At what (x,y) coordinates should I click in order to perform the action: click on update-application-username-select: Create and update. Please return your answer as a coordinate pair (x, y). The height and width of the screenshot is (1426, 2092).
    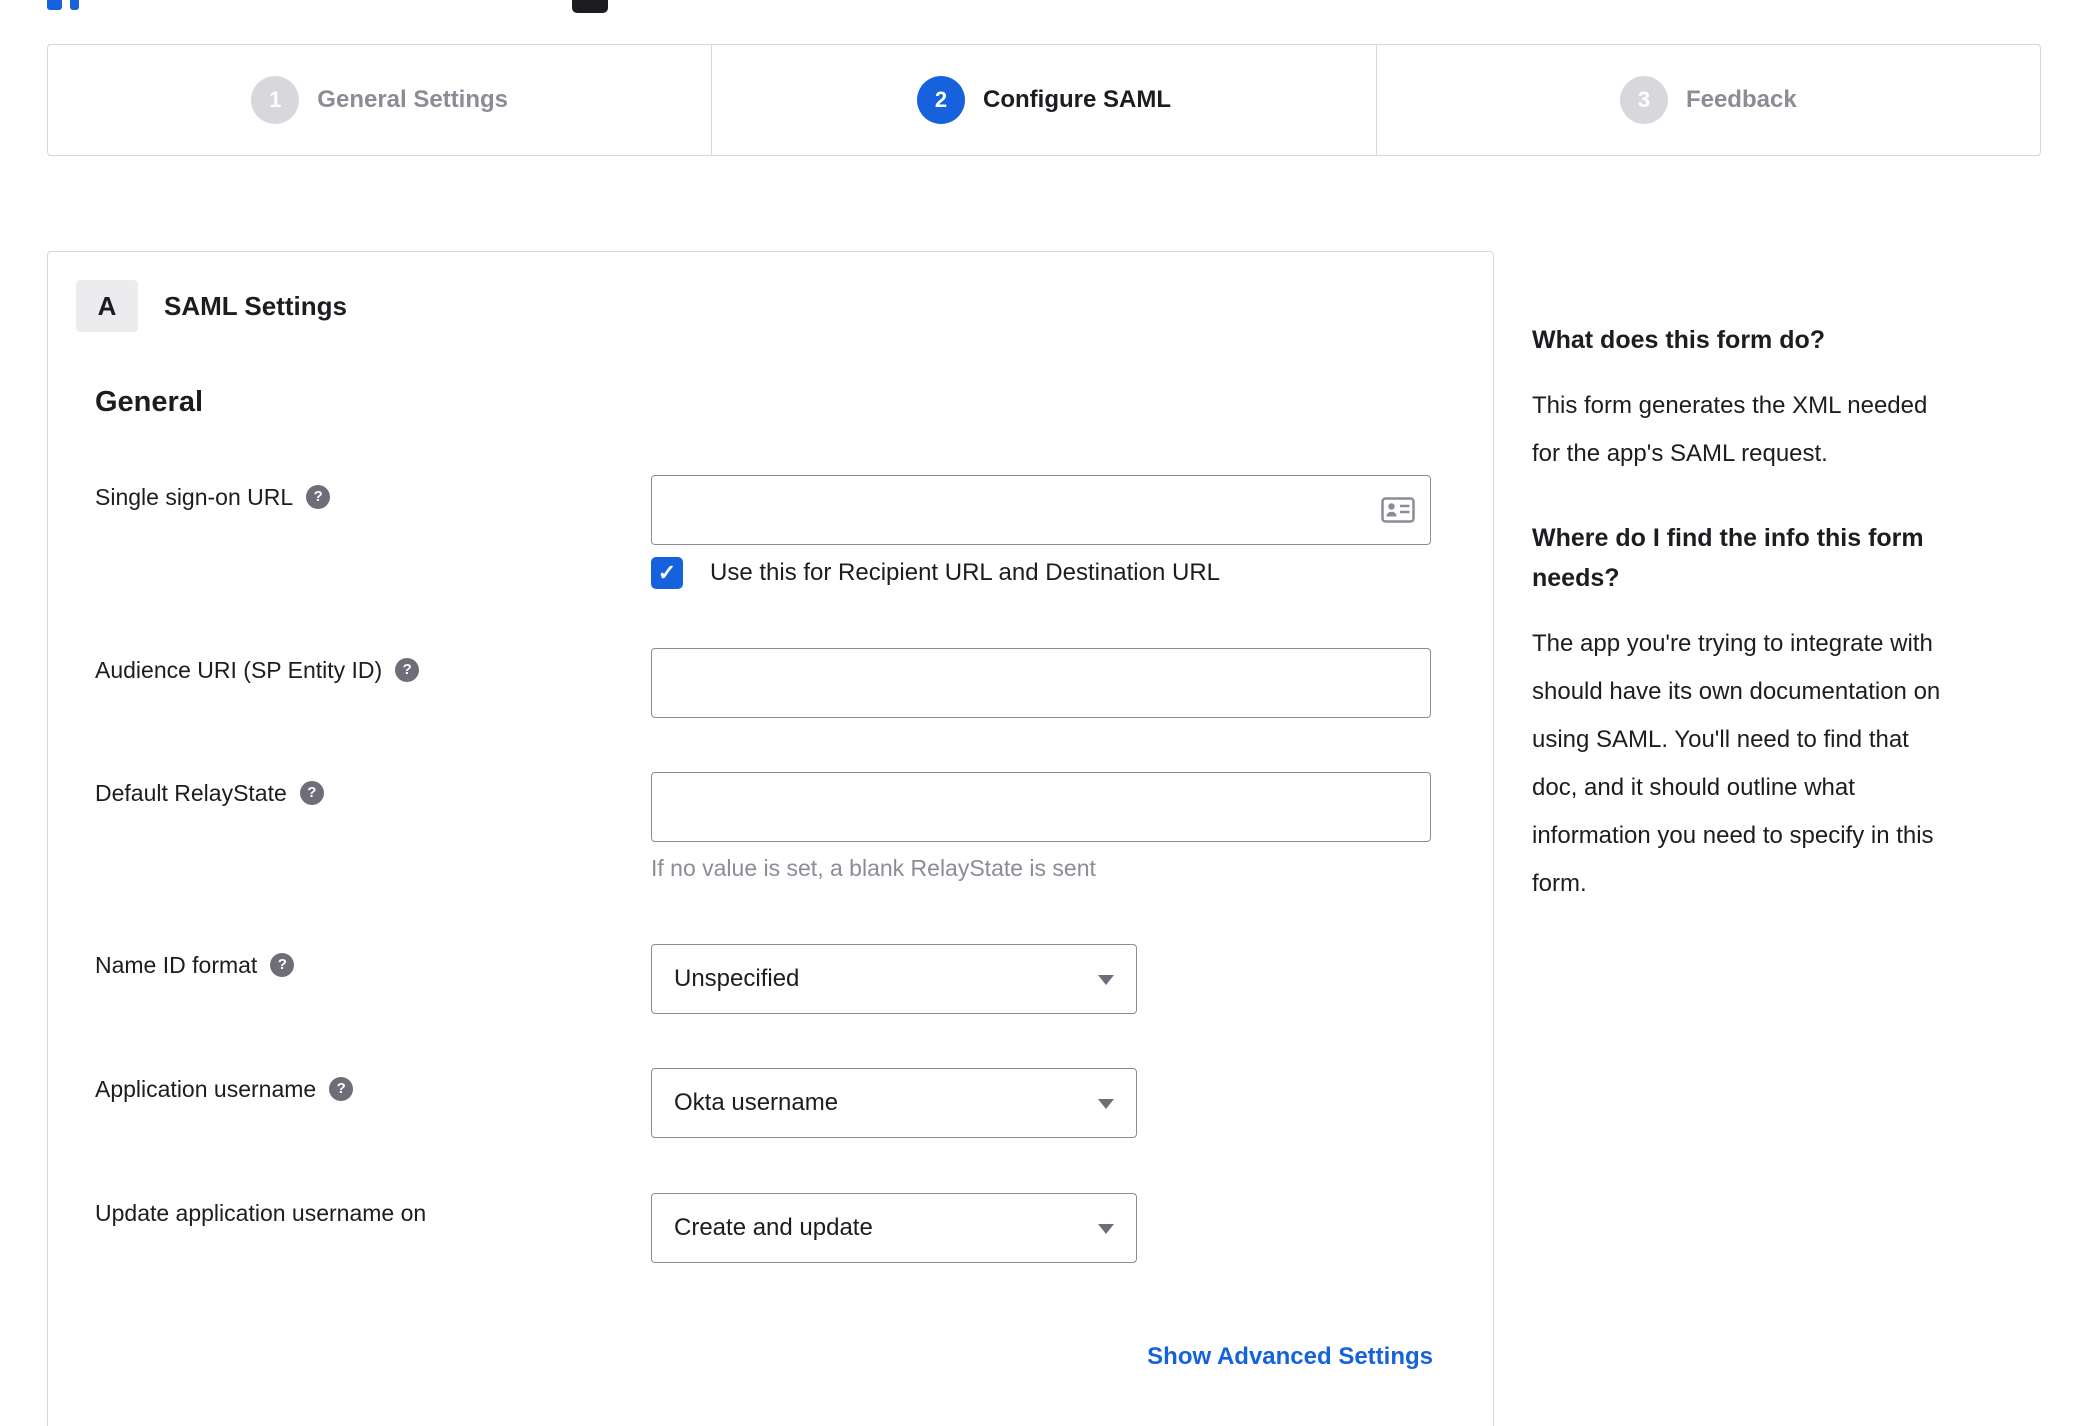
    Looking at the image, I should click on (894, 1228).